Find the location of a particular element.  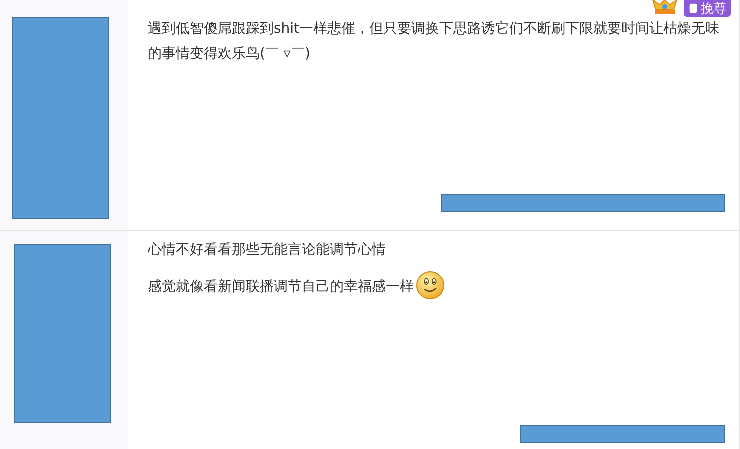

support-button: 挽尊 is located at coordinates (707, 8).